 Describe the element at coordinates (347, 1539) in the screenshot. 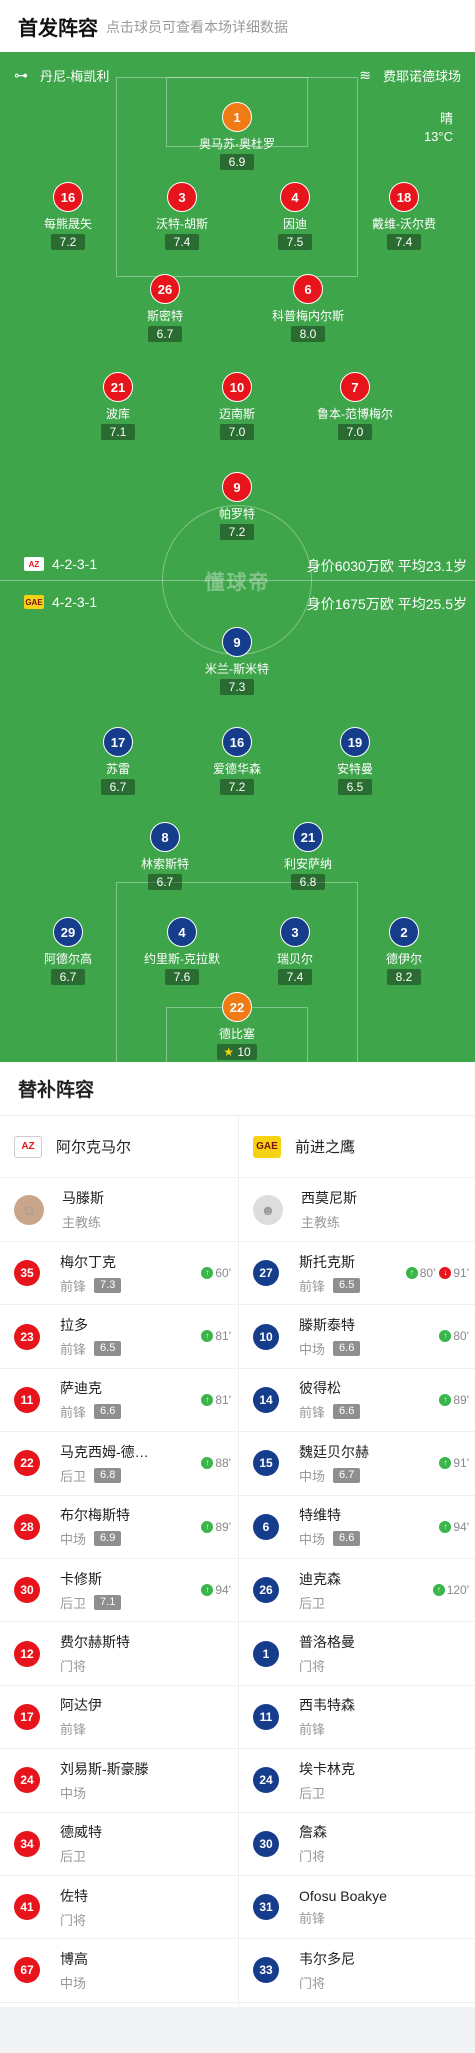

I see `player-rating: 6.6` at that location.